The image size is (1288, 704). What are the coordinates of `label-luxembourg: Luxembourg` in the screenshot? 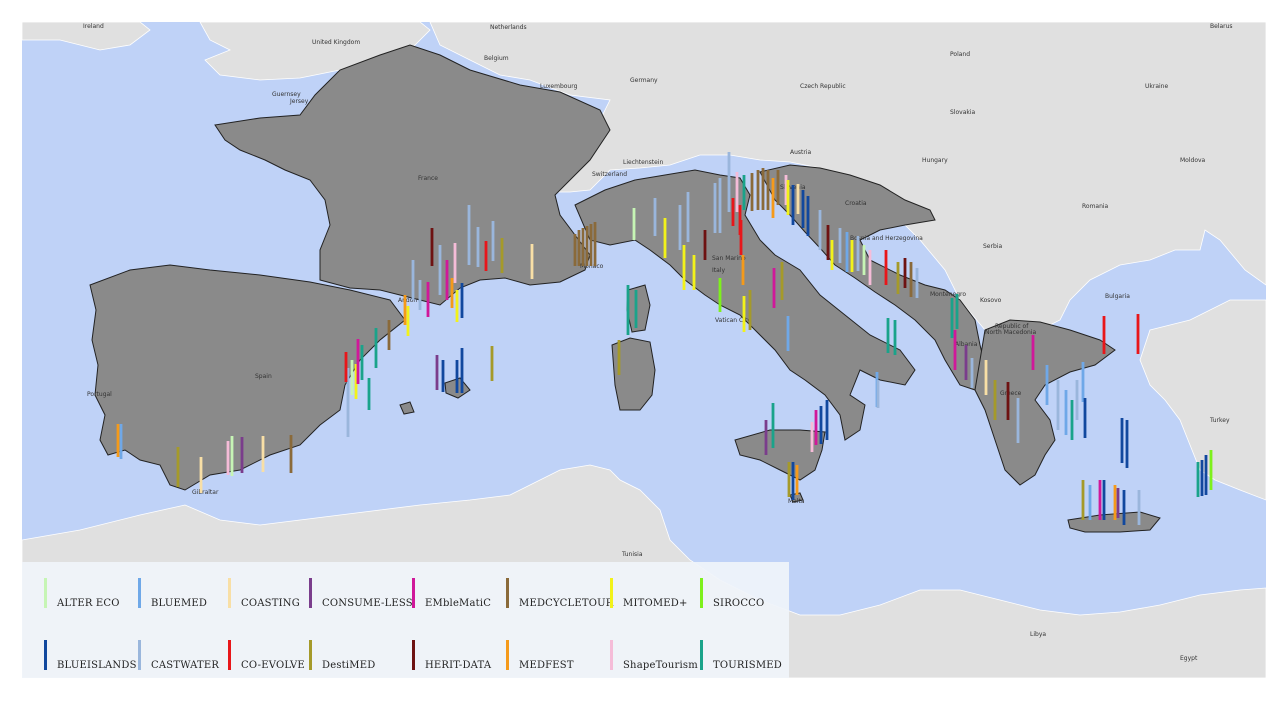 It's located at (559, 86).